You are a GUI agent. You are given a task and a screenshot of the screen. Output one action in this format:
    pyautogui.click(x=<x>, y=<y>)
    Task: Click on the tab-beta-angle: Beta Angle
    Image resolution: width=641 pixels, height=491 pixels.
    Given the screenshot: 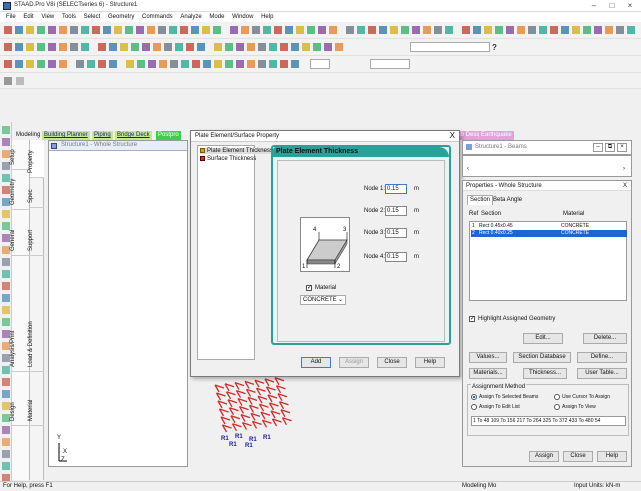 What is the action you would take?
    pyautogui.click(x=507, y=200)
    